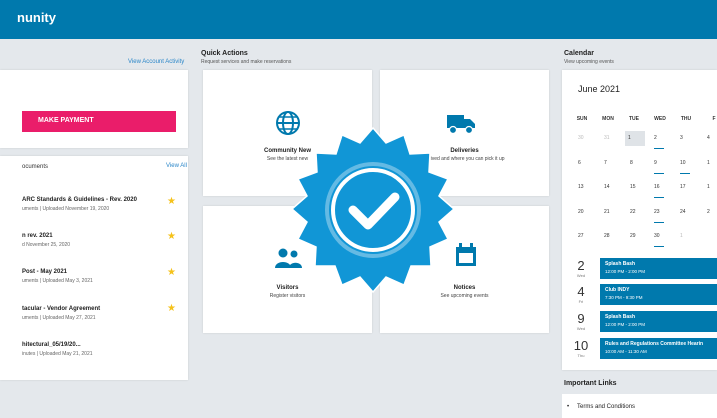  What do you see at coordinates (637, 236) in the screenshot?
I see `calendar-day: 29` at bounding box center [637, 236].